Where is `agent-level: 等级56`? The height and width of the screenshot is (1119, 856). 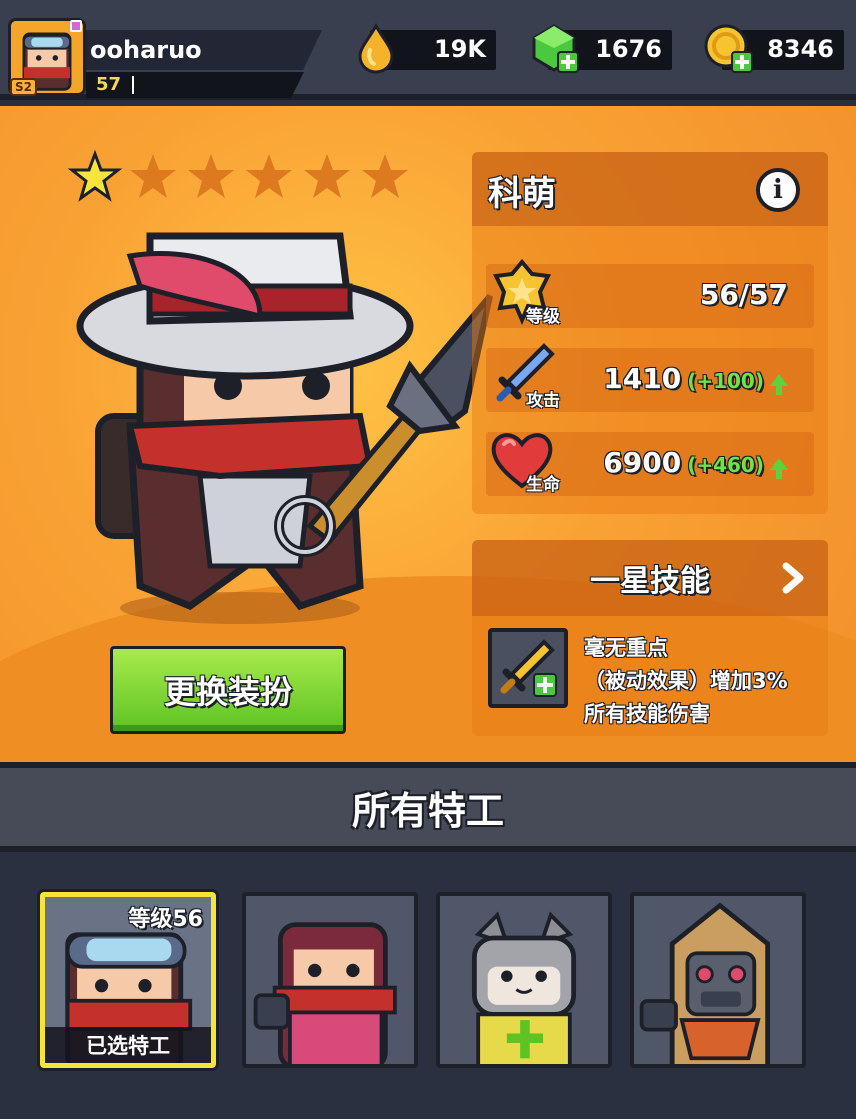
agent-level: 等级56 is located at coordinates (165, 919).